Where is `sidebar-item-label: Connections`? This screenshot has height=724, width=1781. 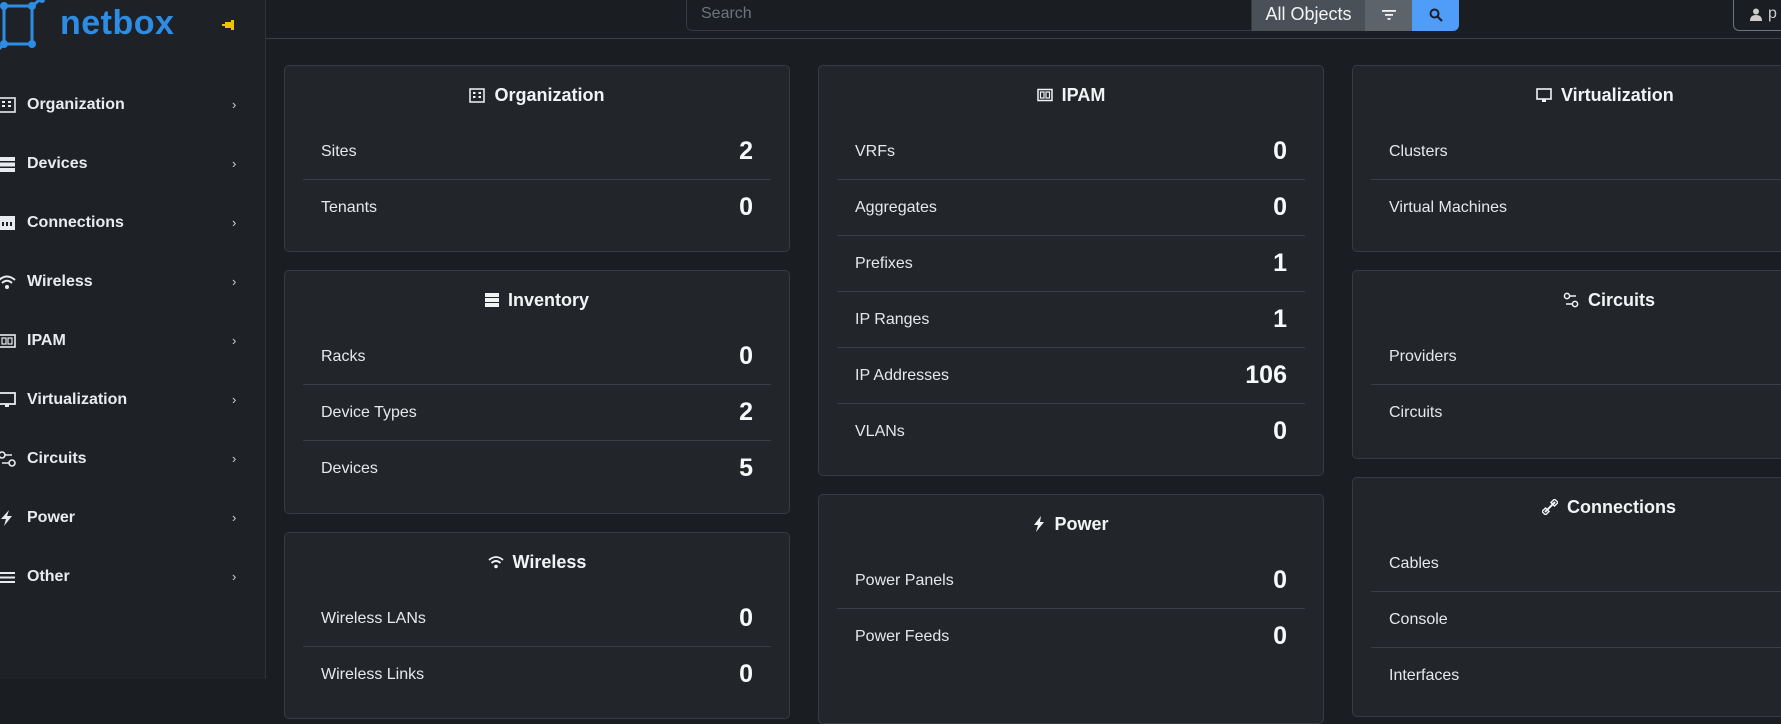 sidebar-item-label: Connections is located at coordinates (75, 222).